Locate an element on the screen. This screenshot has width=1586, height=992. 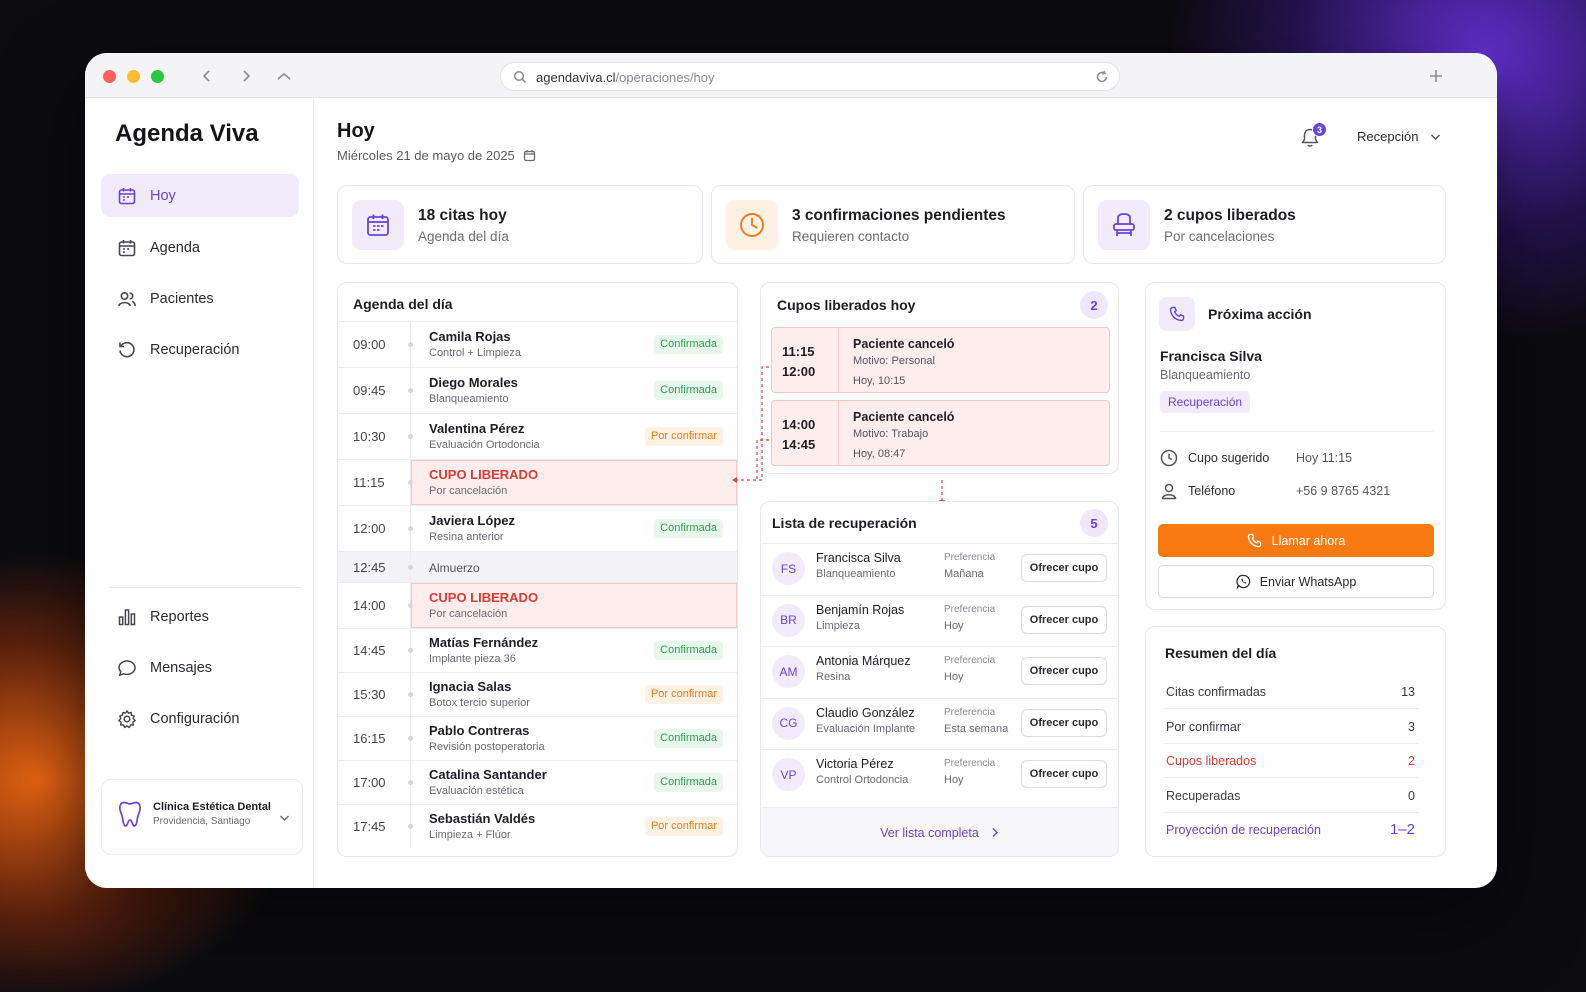
recovery-patient-name: Benjamín Rojas is located at coordinates (860, 609).